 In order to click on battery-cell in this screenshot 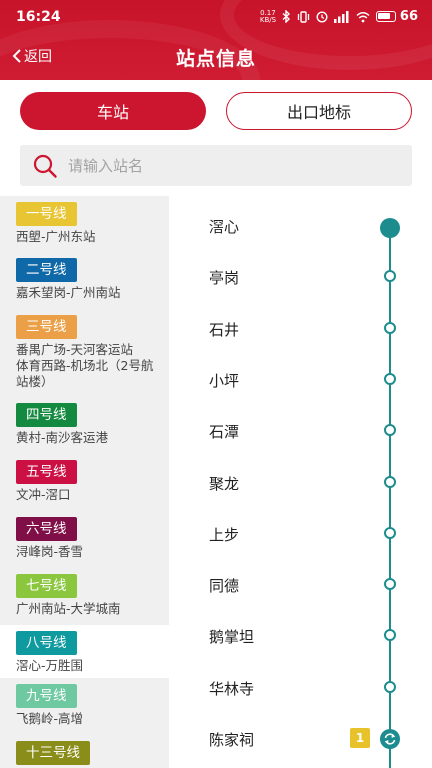, I will do `click(385, 16)`.